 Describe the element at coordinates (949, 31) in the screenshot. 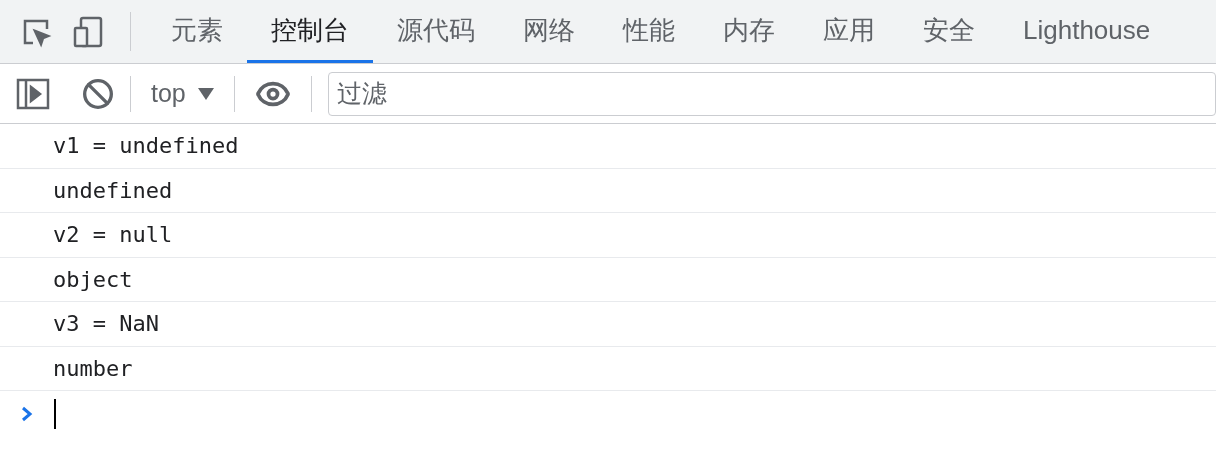

I see `tab: 安全` at that location.